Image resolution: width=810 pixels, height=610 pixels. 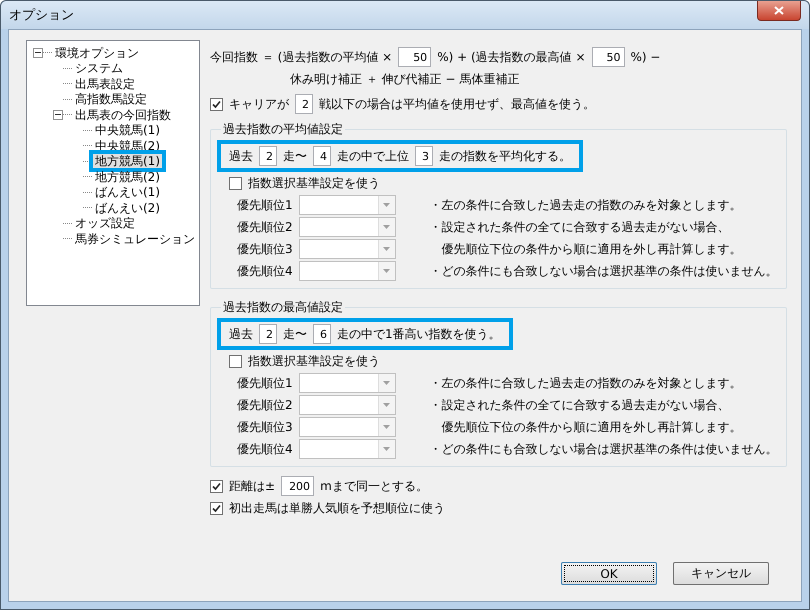 What do you see at coordinates (609, 573) in the screenshot?
I see `ok-button: OK` at bounding box center [609, 573].